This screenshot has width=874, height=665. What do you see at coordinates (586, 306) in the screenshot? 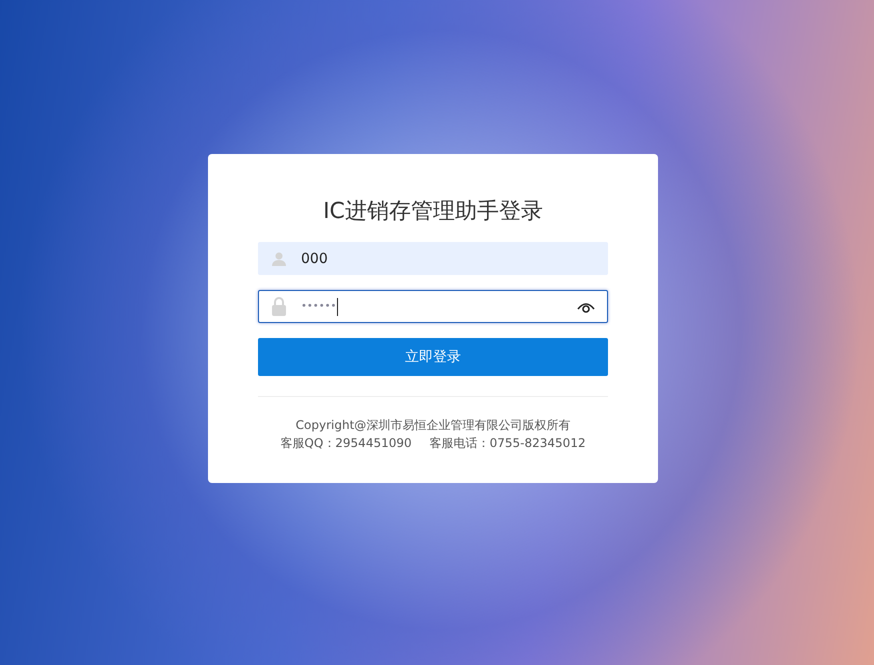
I see `eye-icon` at bounding box center [586, 306].